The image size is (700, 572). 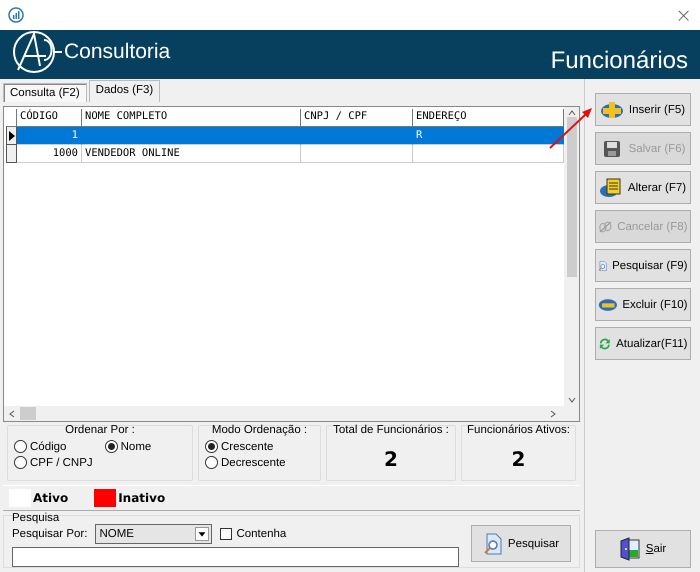 What do you see at coordinates (642, 304) in the screenshot?
I see `action-button: Excluir (F10)` at bounding box center [642, 304].